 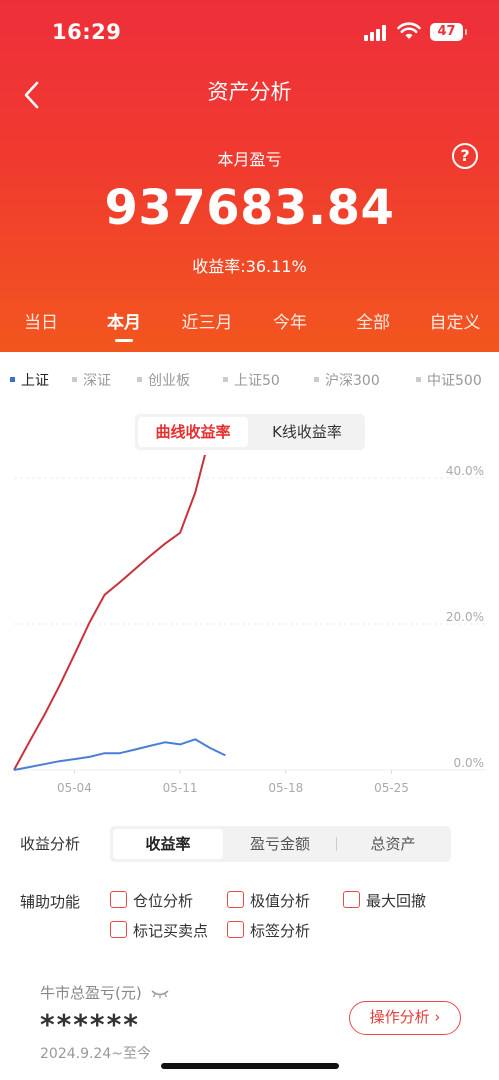 What do you see at coordinates (249, 328) in the screenshot?
I see `period-tabs: 当日 本月 近三月 今年 全部 自定义` at bounding box center [249, 328].